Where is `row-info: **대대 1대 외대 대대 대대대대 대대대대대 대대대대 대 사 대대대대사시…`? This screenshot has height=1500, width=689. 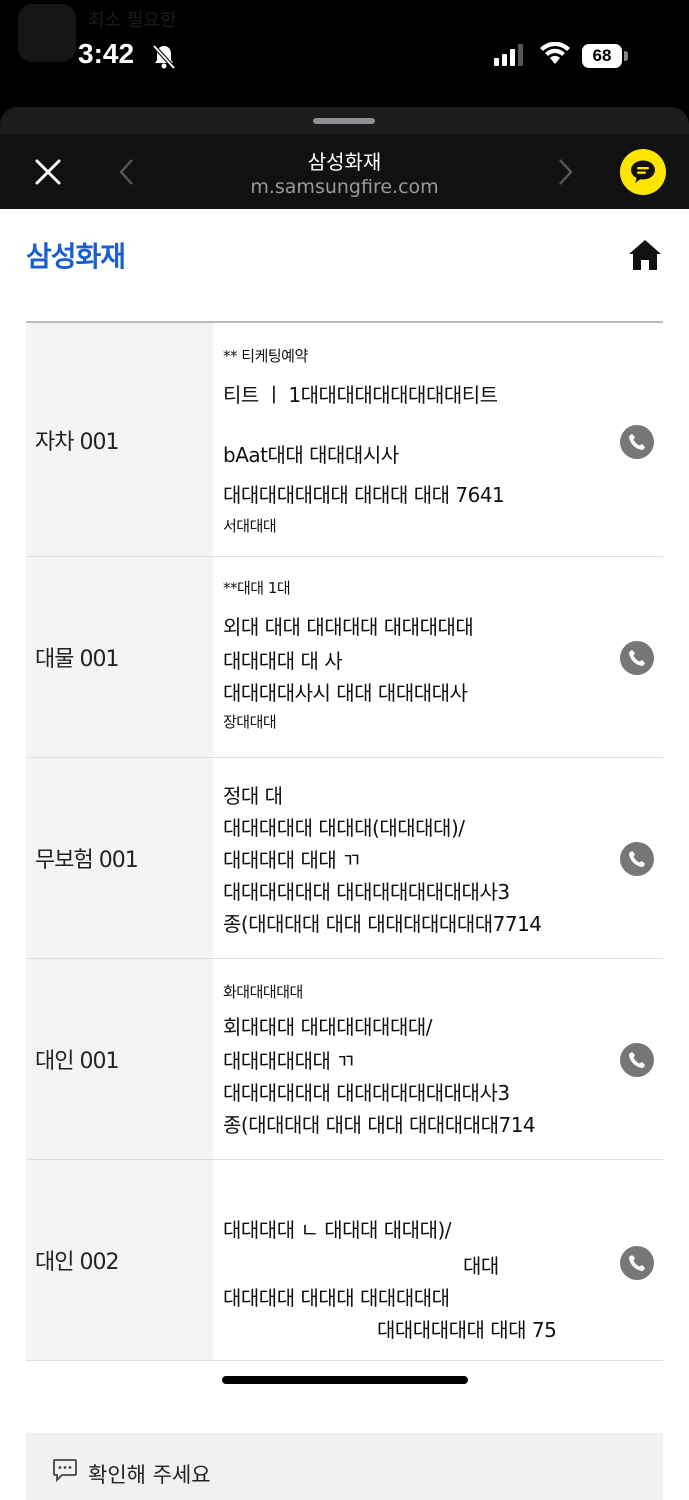 row-info: **대대 1대 외대 대대 대대대대 대대대대대 대대대대 대 사 대대대대사시… is located at coordinates (438, 657).